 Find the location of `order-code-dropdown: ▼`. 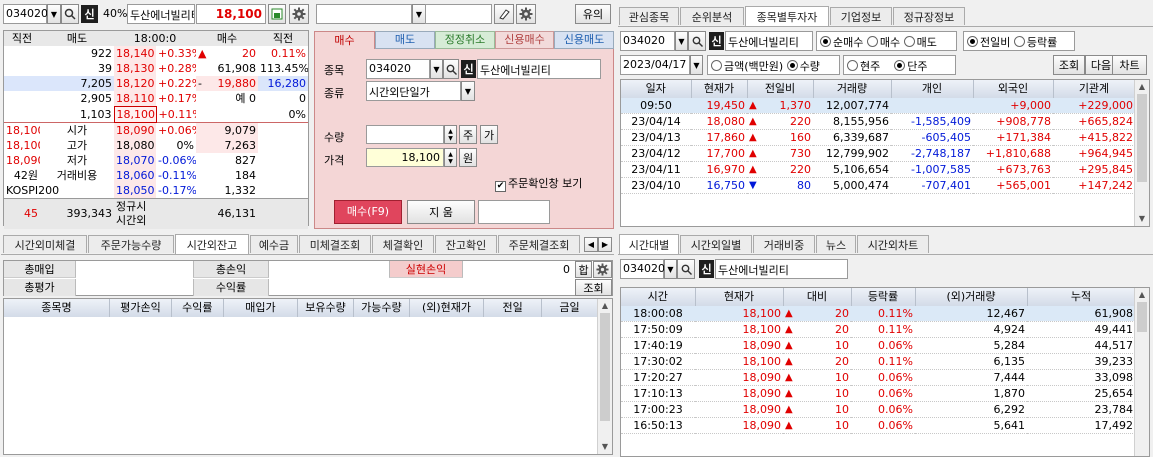

order-code-dropdown: ▼ is located at coordinates (436, 69).